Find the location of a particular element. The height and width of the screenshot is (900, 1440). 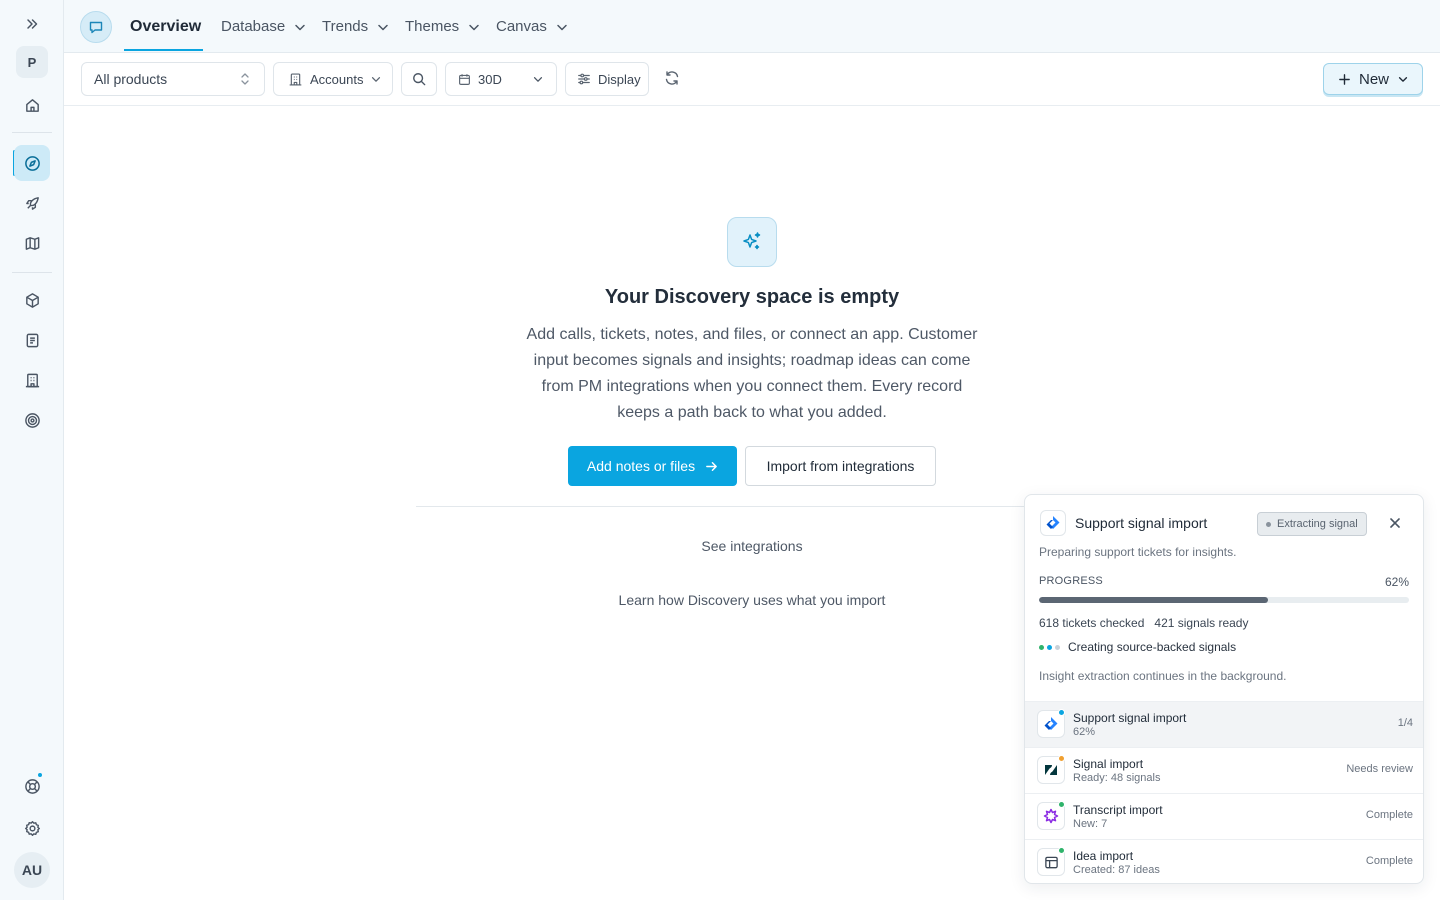

date-range-select: 30D is located at coordinates (501, 79).